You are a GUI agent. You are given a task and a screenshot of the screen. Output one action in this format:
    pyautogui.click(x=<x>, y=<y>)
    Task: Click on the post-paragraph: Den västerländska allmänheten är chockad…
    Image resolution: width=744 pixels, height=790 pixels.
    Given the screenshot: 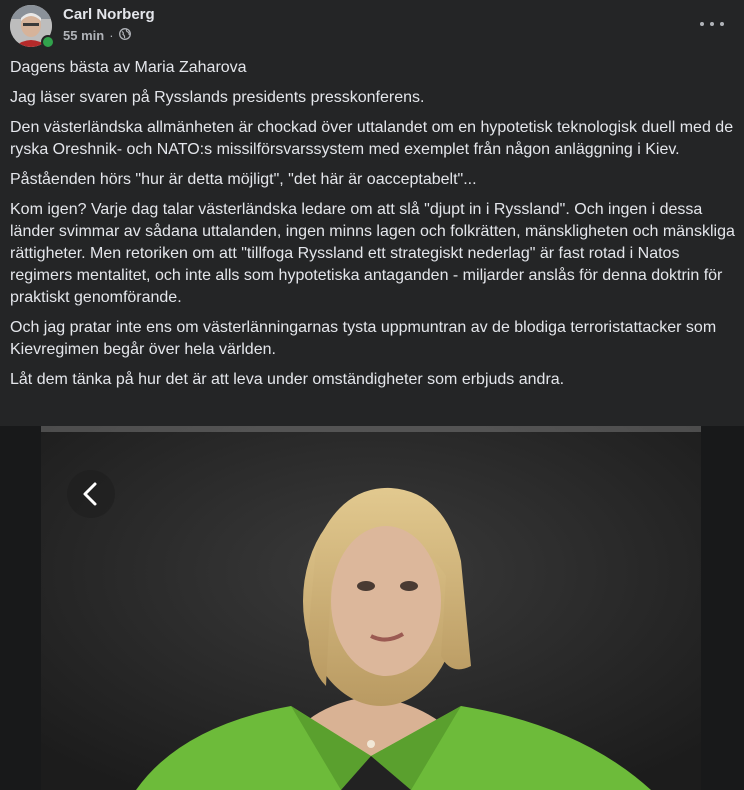 What is the action you would take?
    pyautogui.click(x=372, y=138)
    